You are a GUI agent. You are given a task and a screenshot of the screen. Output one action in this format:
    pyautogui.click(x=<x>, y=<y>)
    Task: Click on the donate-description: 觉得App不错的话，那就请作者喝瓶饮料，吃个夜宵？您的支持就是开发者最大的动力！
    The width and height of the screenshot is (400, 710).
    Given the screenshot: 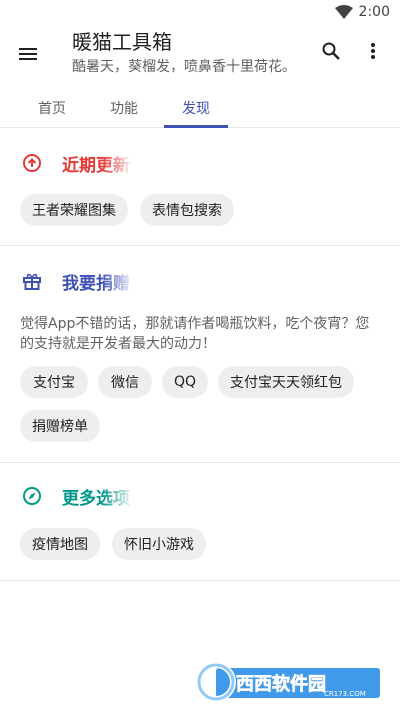 What is the action you would take?
    pyautogui.click(x=195, y=334)
    